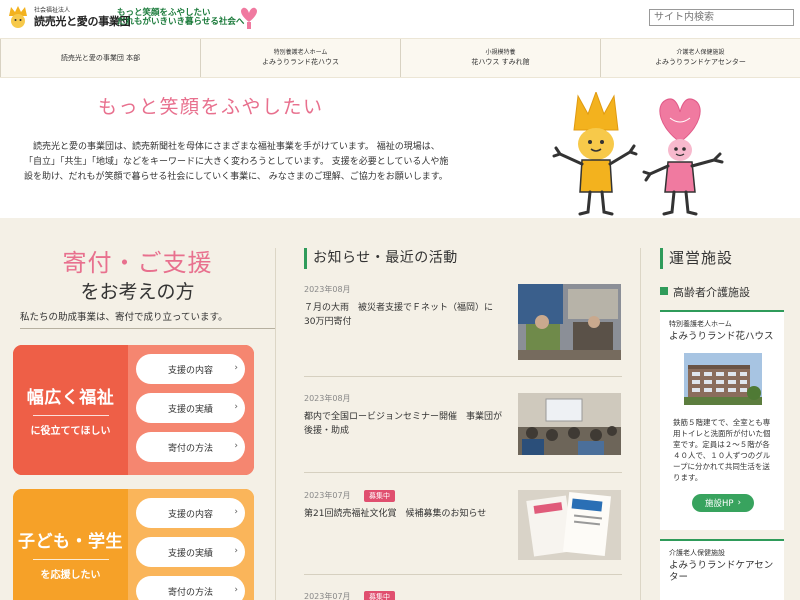 Image resolution: width=800 pixels, height=600 pixels. What do you see at coordinates (133, 544) in the screenshot?
I see `donate-card-children: 子ども・学生 を応援したい 支援の内容 › 支援の実績 › 寄付の方法 ›` at bounding box center [133, 544].